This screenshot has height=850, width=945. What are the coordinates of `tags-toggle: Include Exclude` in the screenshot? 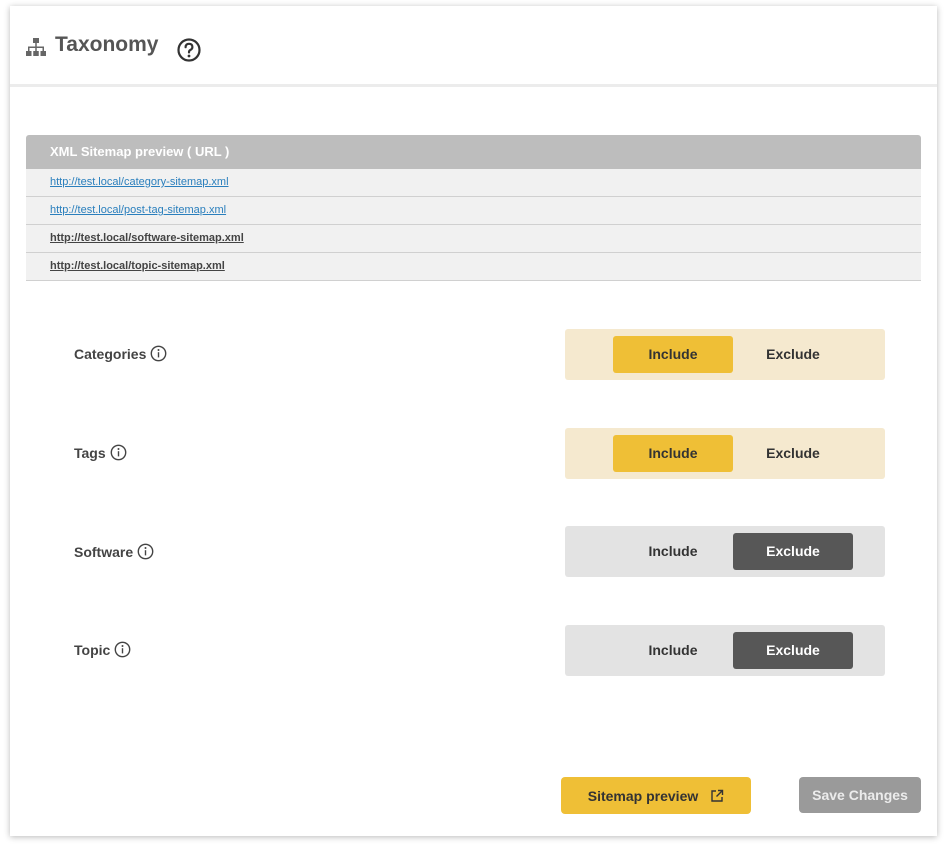 It's located at (725, 453).